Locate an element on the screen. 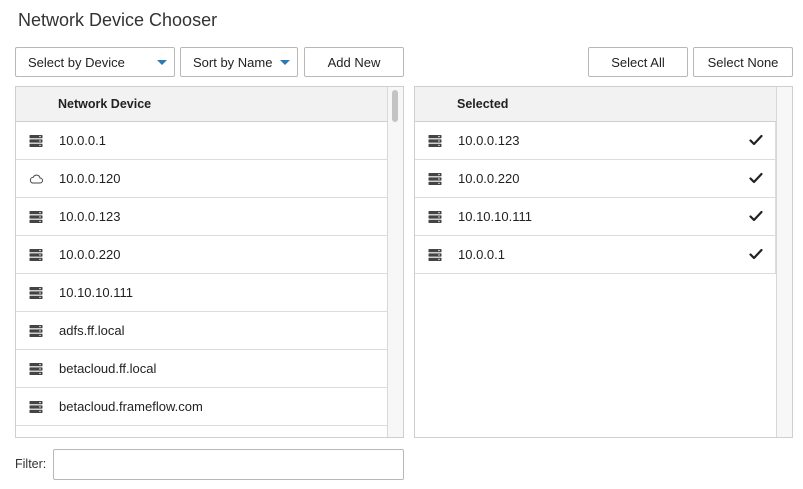  device-column-header: Network Device is located at coordinates (105, 104).